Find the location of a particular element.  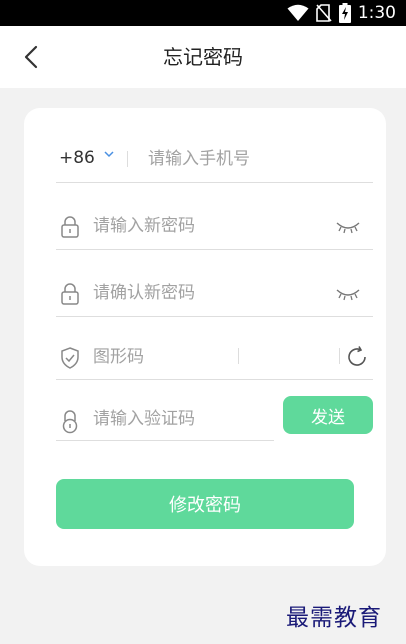

chevron-left-icon is located at coordinates (31, 57).